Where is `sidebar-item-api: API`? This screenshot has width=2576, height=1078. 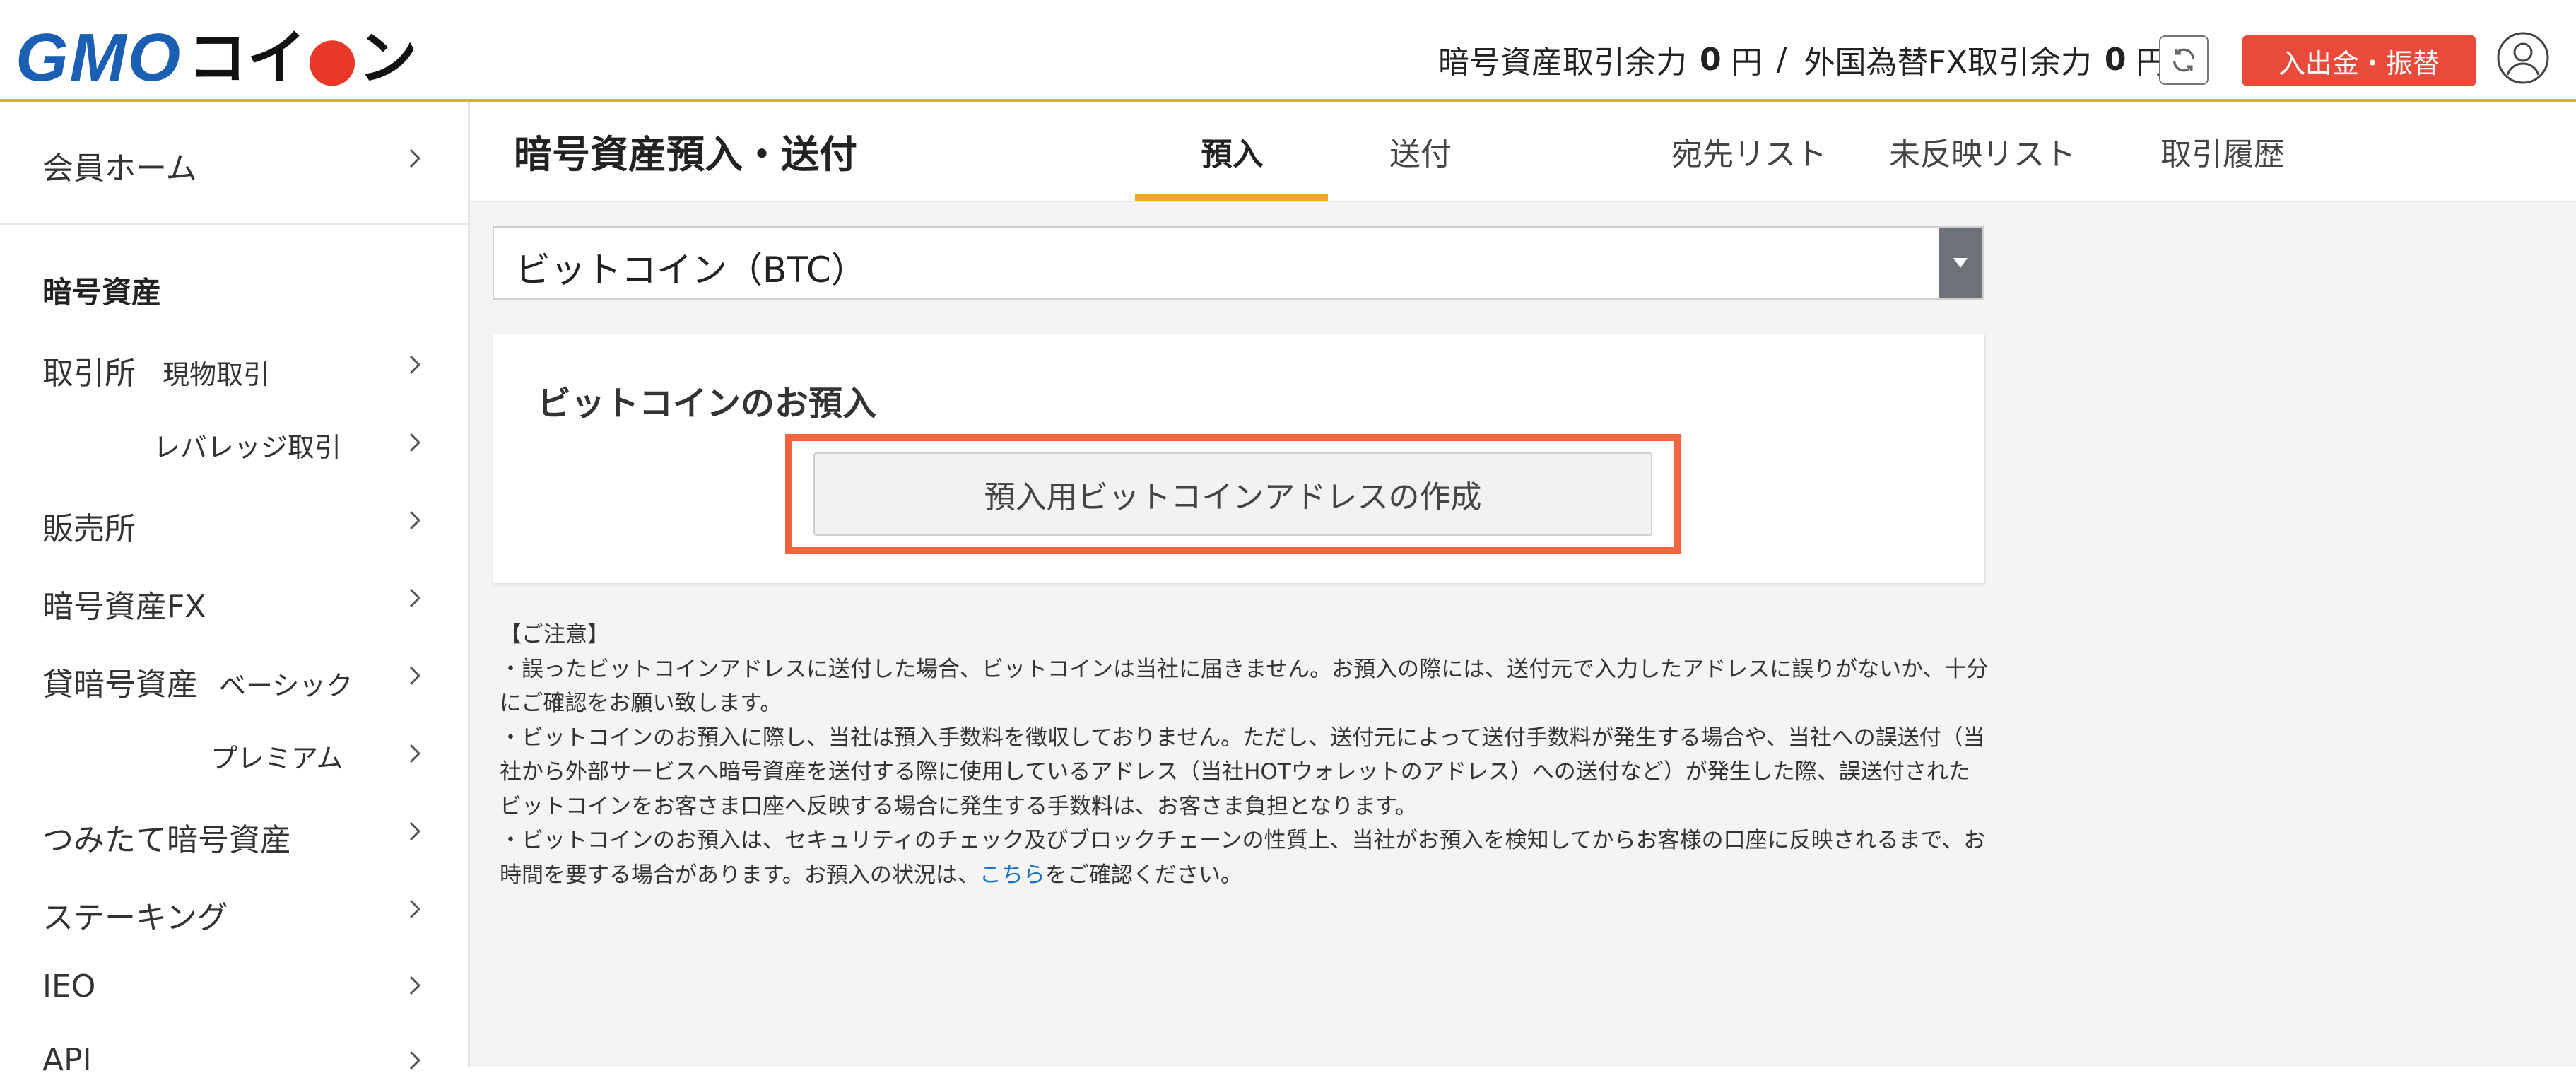 sidebar-item-api: API is located at coordinates (67, 1060).